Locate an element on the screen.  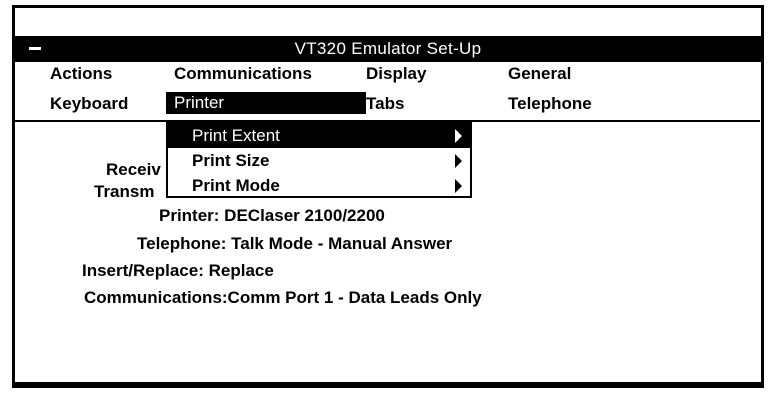
dropdown-item-print-size: Print Size is located at coordinates (319, 161).